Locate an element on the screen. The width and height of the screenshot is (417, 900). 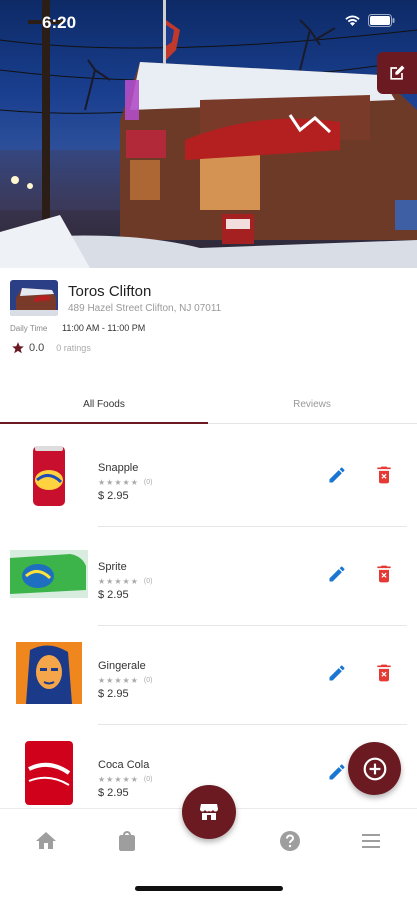
wifi-icon is located at coordinates (352, 20).